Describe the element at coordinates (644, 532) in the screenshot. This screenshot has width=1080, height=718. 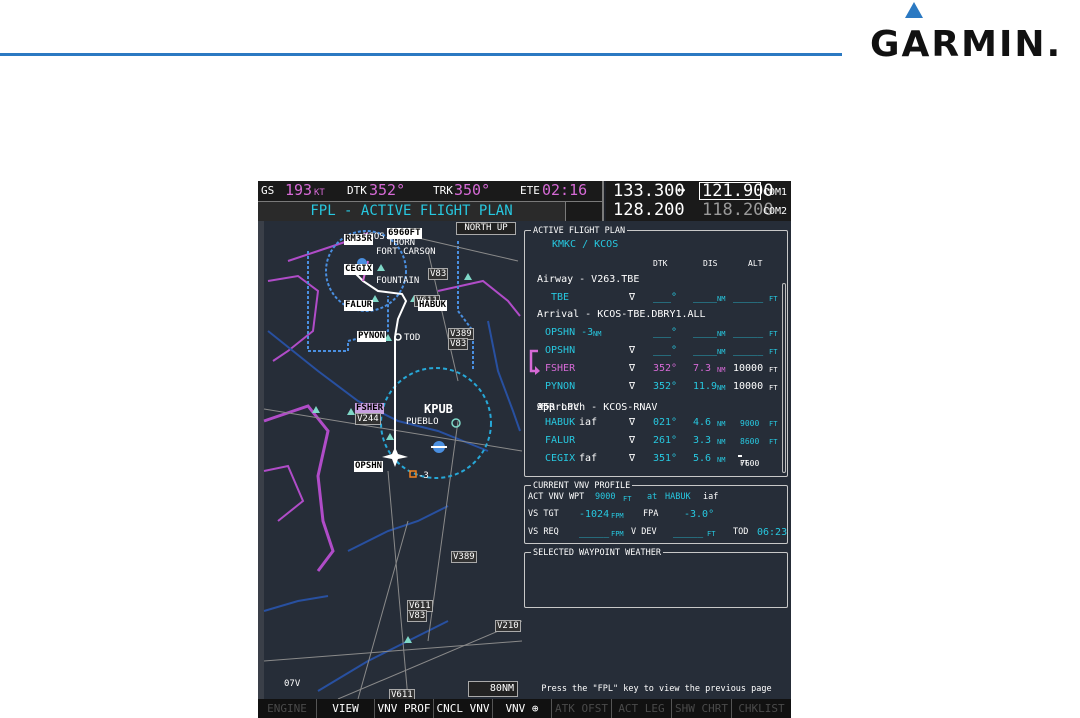
I see `vdev-label: V DEV` at that location.